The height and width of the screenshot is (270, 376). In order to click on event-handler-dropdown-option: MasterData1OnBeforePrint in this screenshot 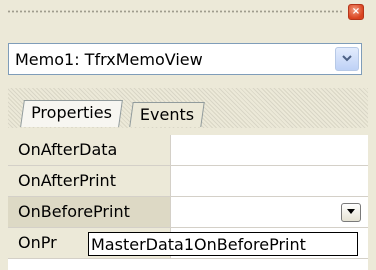, I will do `click(223, 244)`.